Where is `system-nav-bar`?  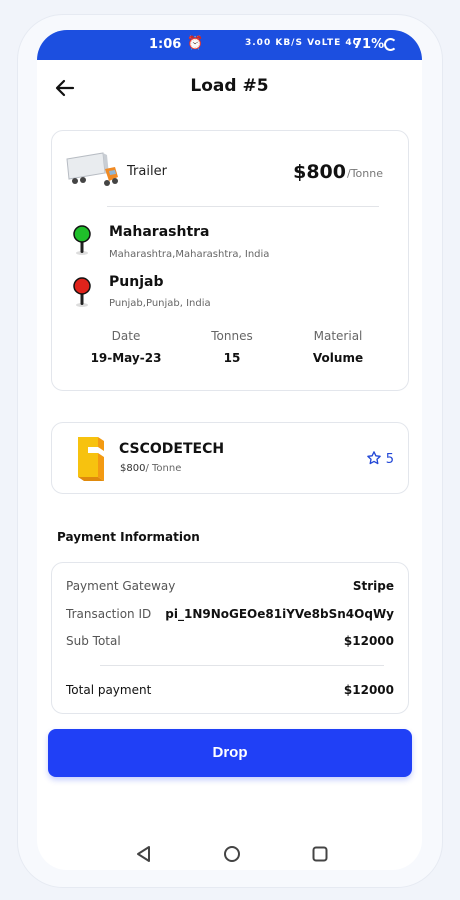 system-nav-bar is located at coordinates (229, 855).